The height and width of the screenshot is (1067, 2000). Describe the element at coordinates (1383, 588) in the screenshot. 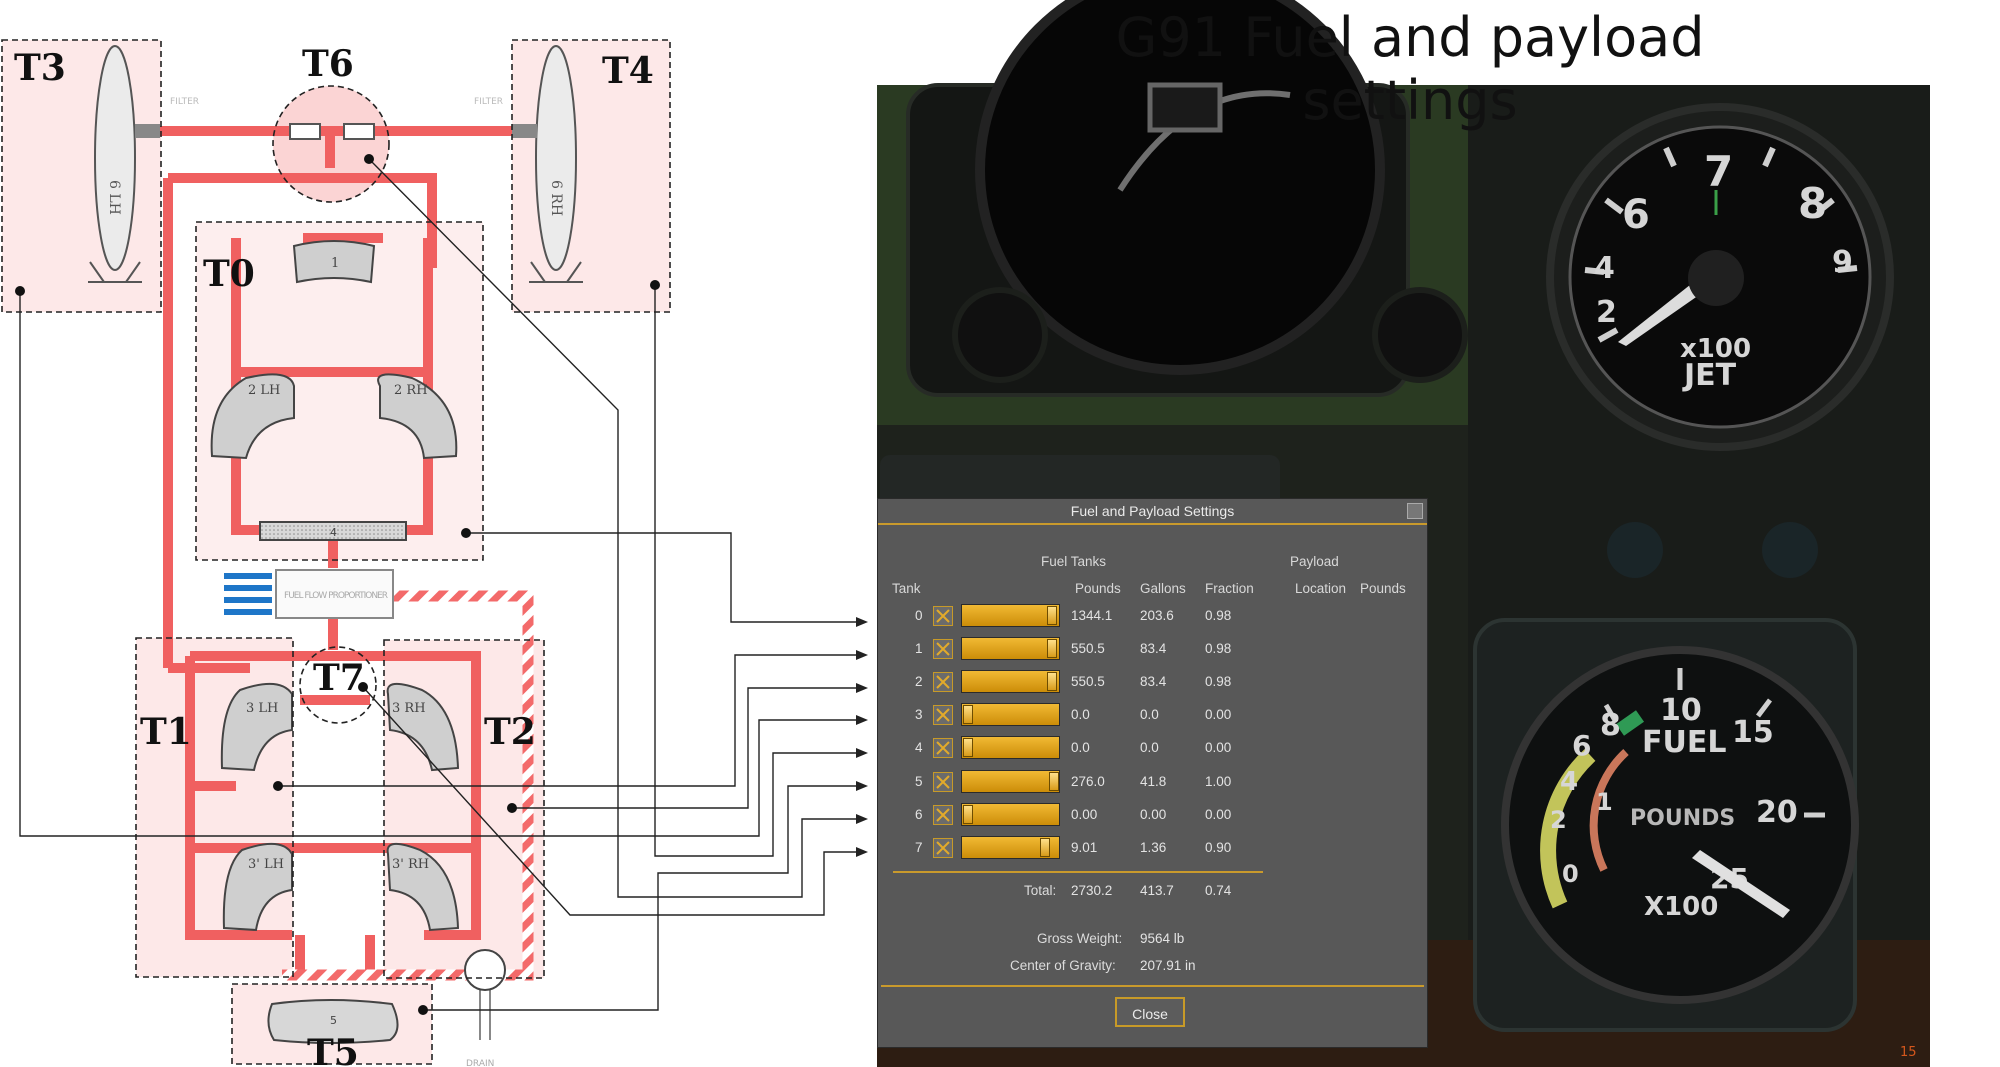

I see `col-payload-pounds: Pounds` at that location.